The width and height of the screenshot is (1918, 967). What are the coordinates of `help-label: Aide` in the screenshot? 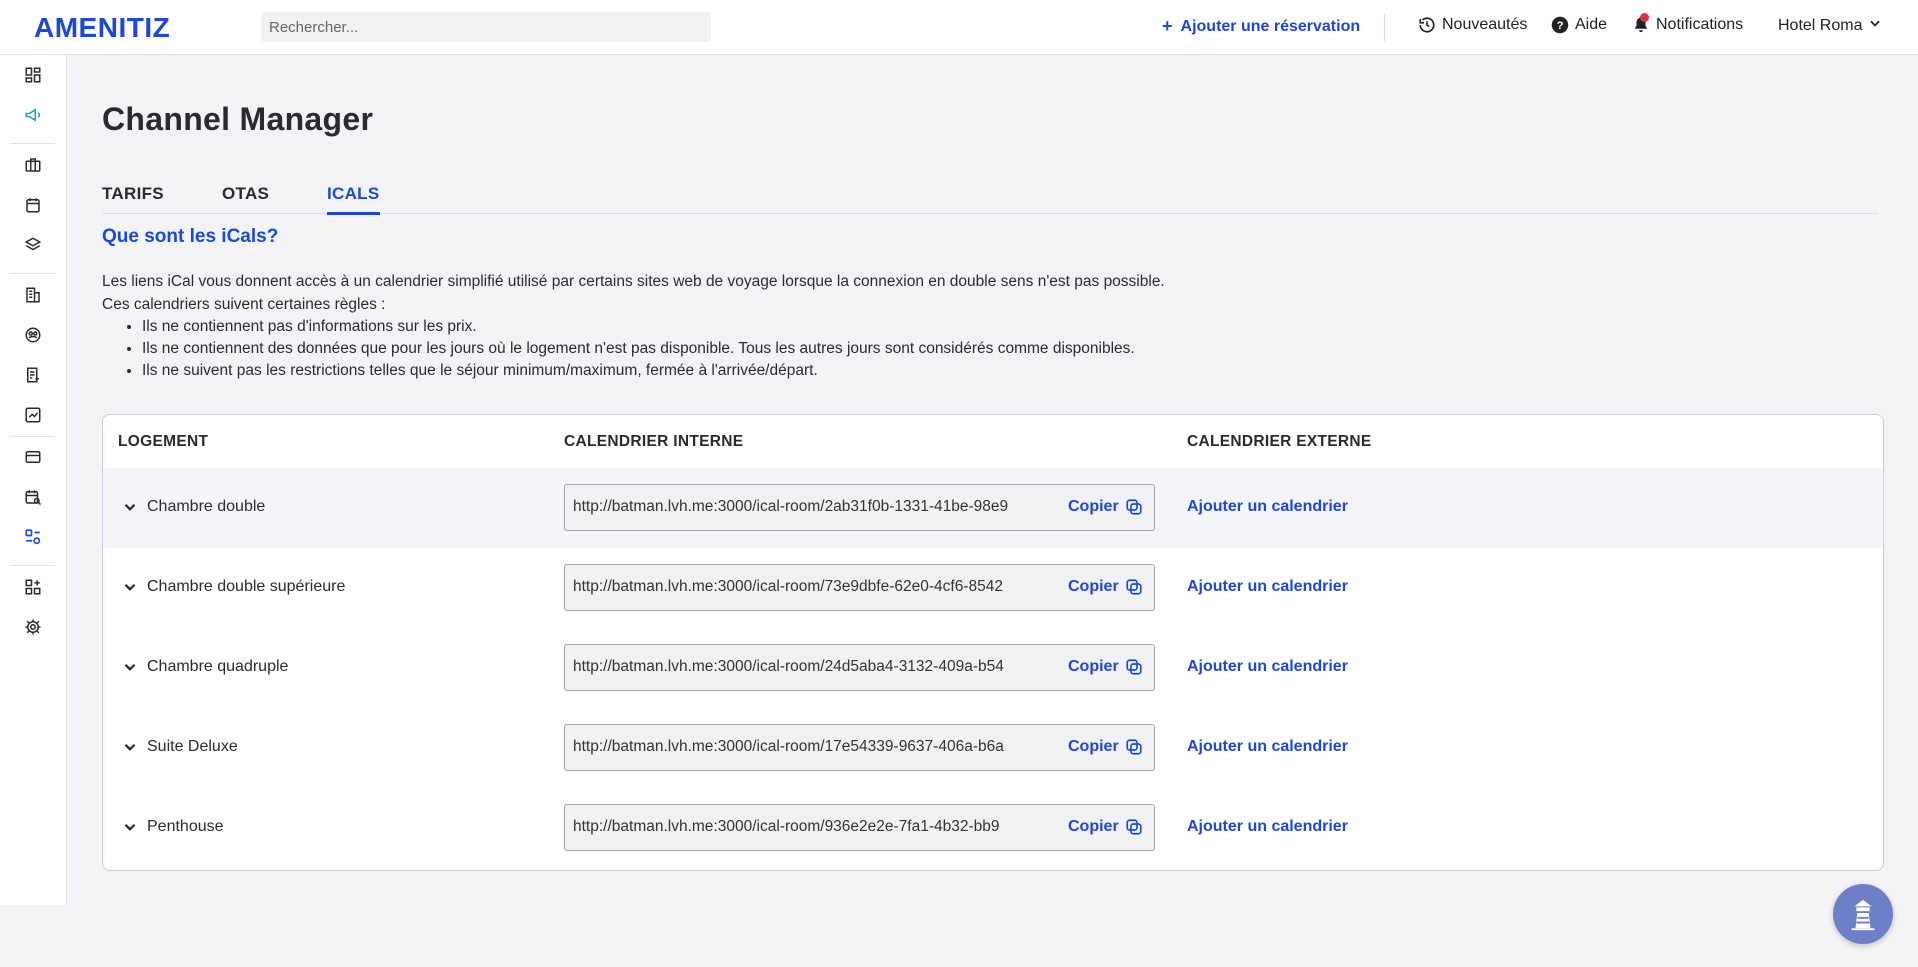 It's located at (1591, 24).